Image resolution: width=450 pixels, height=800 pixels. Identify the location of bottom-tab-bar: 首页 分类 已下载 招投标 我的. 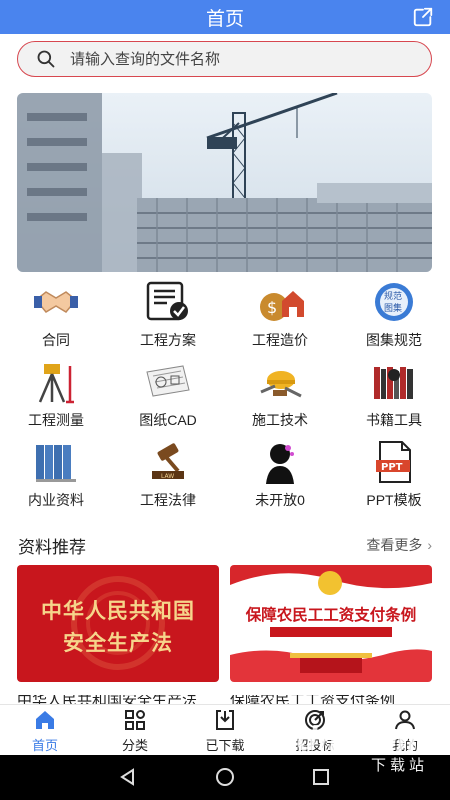
(225, 729).